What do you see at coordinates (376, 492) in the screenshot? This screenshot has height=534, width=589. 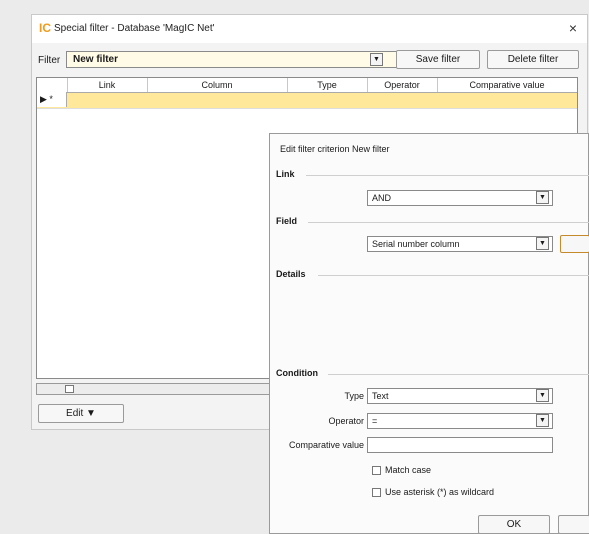 I see `wildcard-checkbox` at bounding box center [376, 492].